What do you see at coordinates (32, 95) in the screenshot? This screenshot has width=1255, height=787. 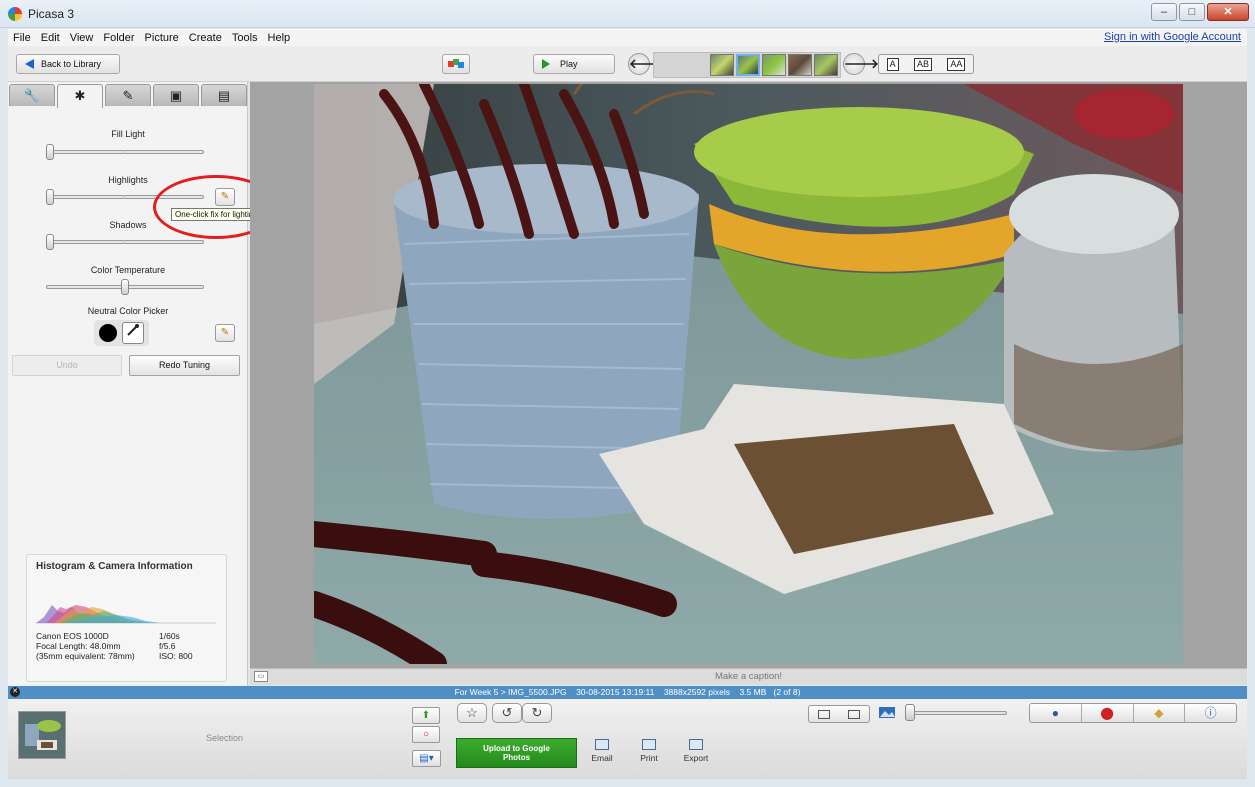 I see `tab-basic-fixes: 🔧` at bounding box center [32, 95].